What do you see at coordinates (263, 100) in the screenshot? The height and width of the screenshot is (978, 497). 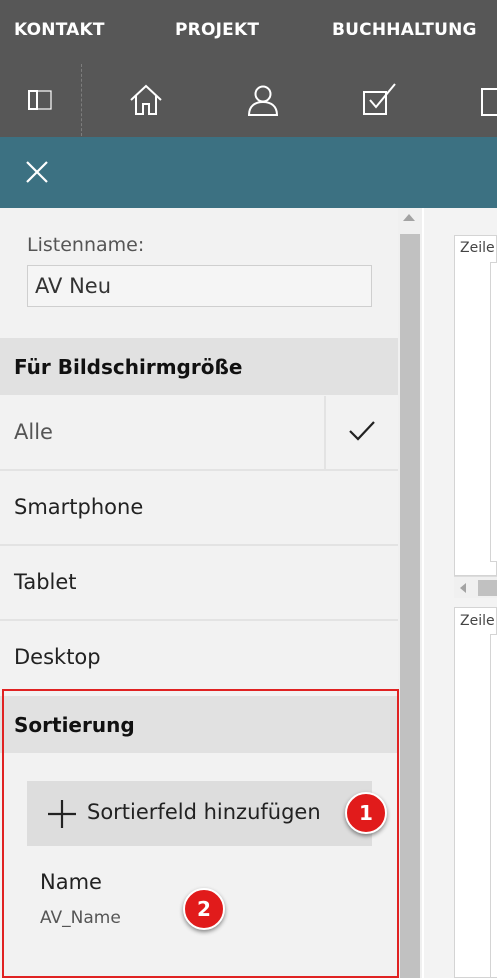 I see `user-icon` at bounding box center [263, 100].